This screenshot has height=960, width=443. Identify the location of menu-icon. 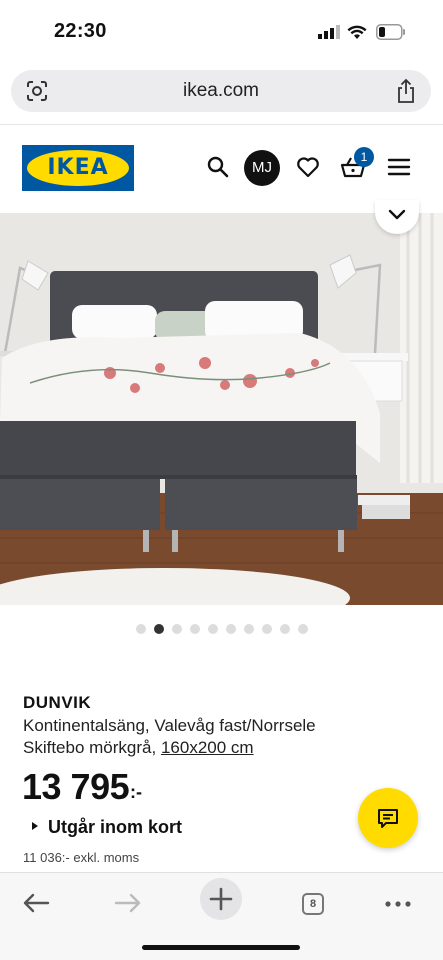
(399, 167).